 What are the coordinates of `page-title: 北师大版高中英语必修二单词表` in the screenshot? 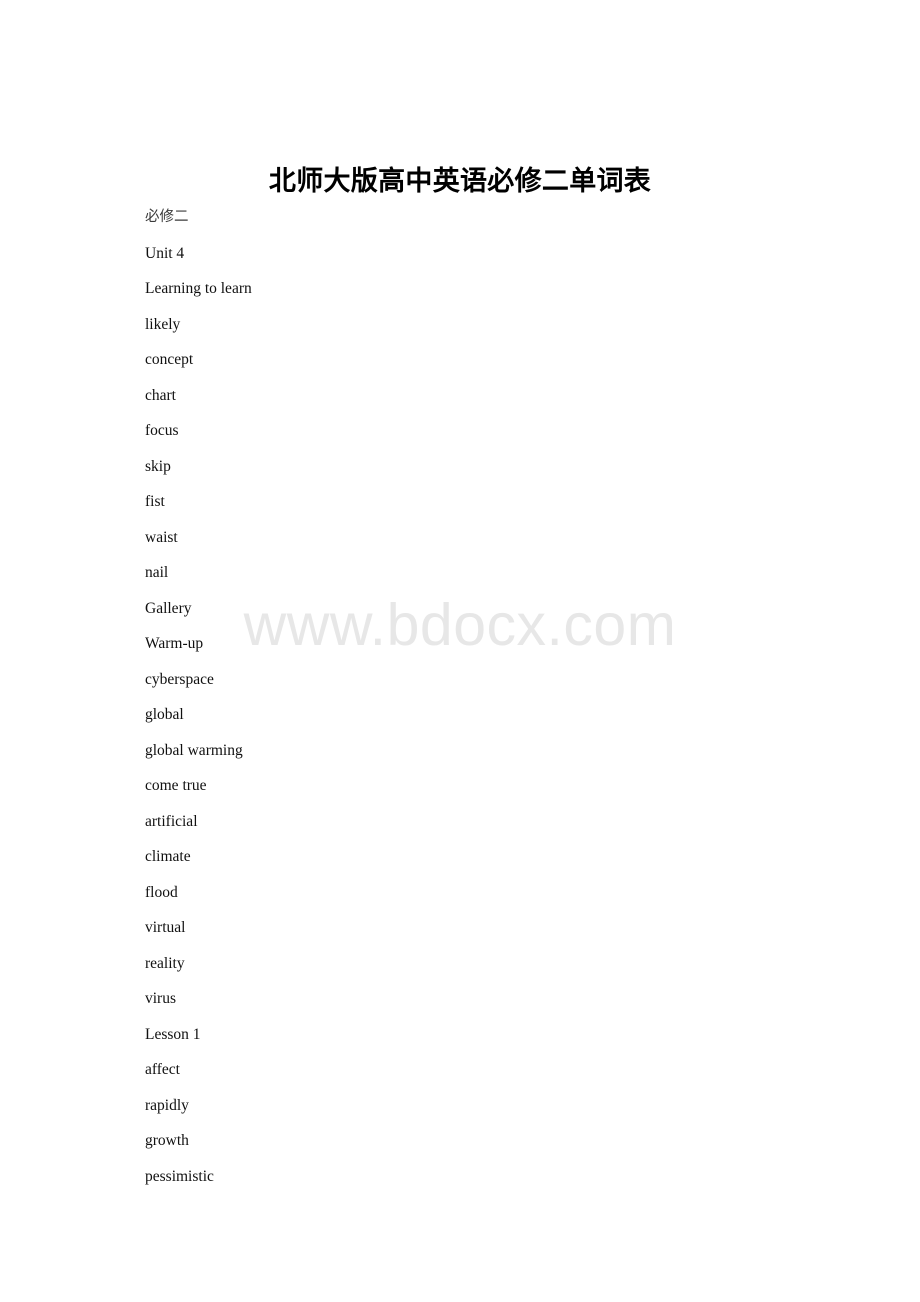 It's located at (460, 181).